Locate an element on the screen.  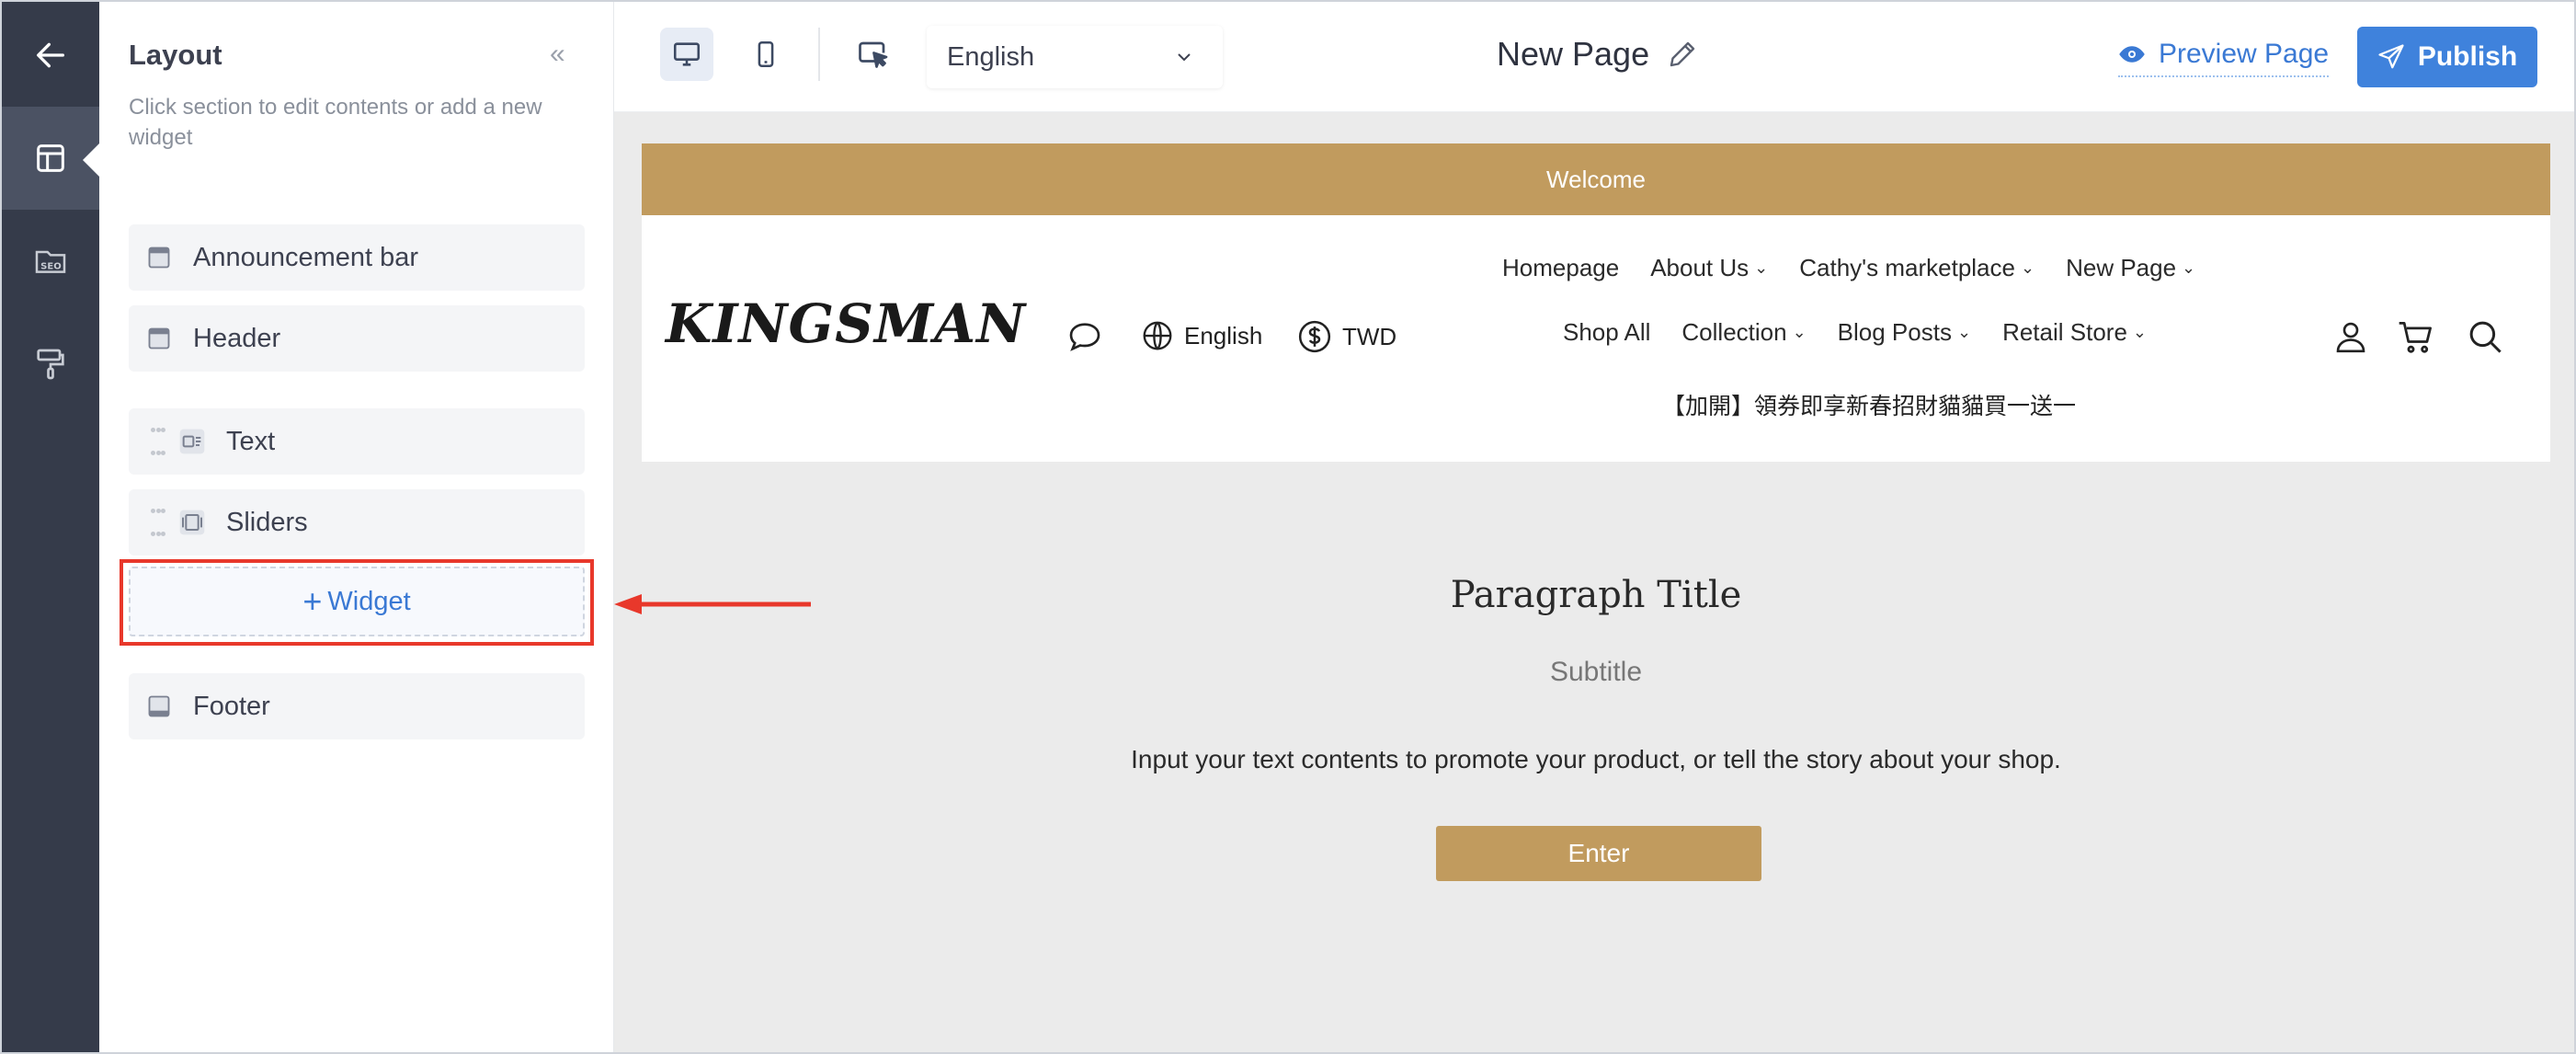
cart-icon is located at coordinates (2416, 337).